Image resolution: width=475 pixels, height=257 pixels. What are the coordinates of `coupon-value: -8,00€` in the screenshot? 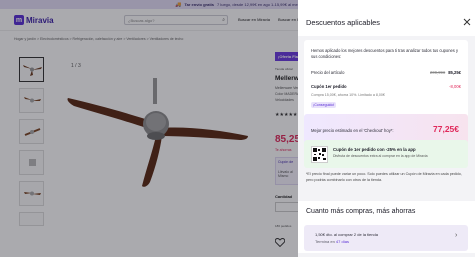 It's located at (455, 86).